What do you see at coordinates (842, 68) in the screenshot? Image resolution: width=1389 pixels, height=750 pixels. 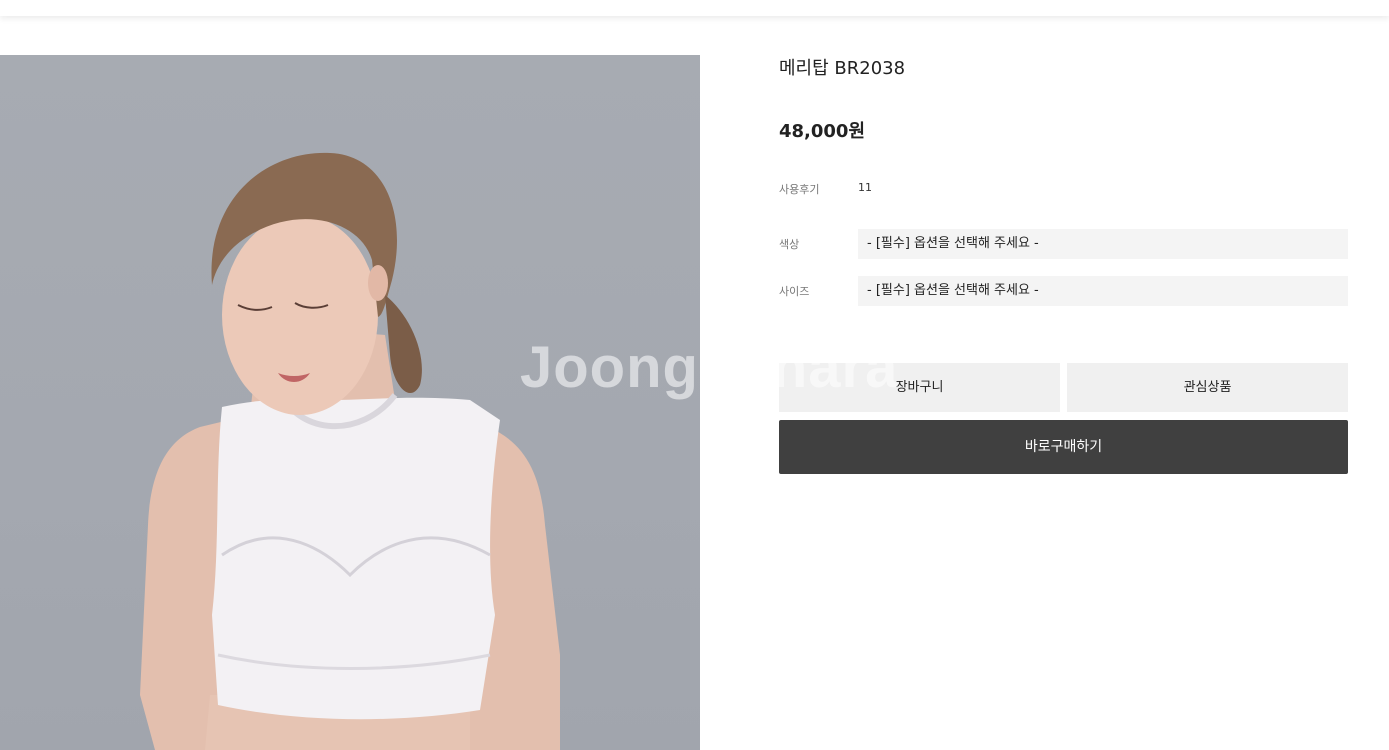 I see `product-title: 메리탑 BR2038` at bounding box center [842, 68].